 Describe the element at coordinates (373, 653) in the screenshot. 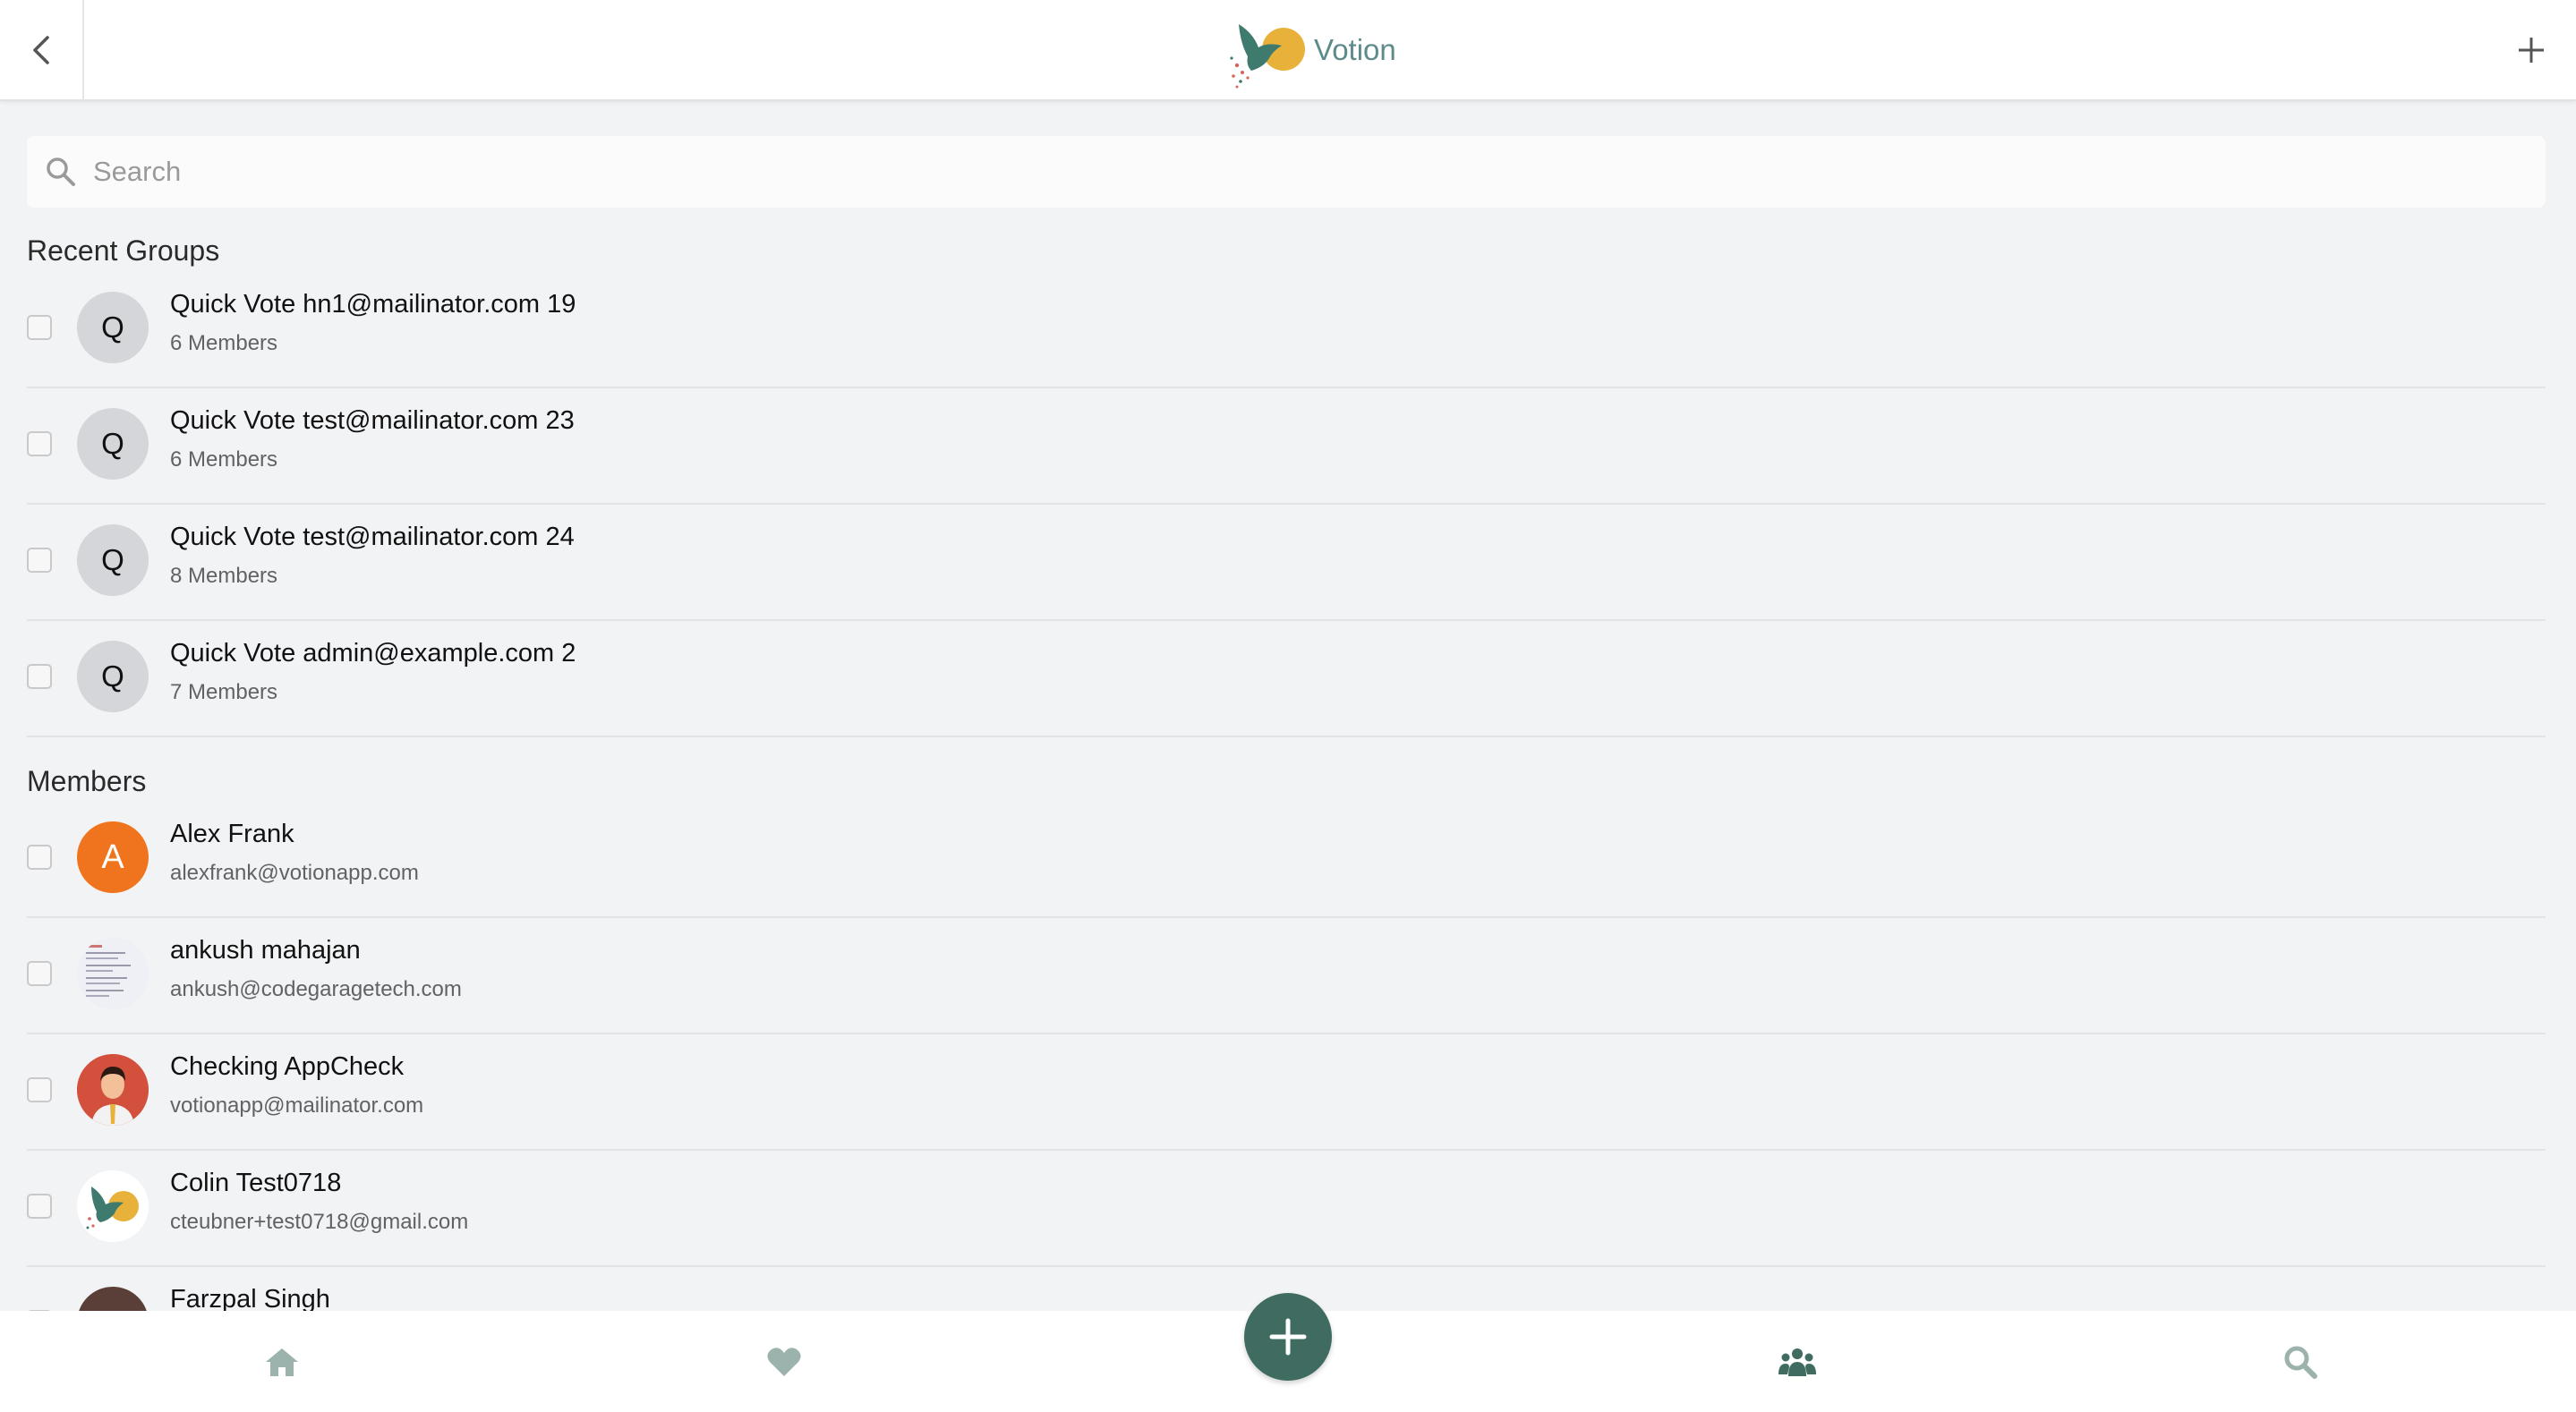

I see `group-name: Quick Vote admin@example.com 2` at that location.